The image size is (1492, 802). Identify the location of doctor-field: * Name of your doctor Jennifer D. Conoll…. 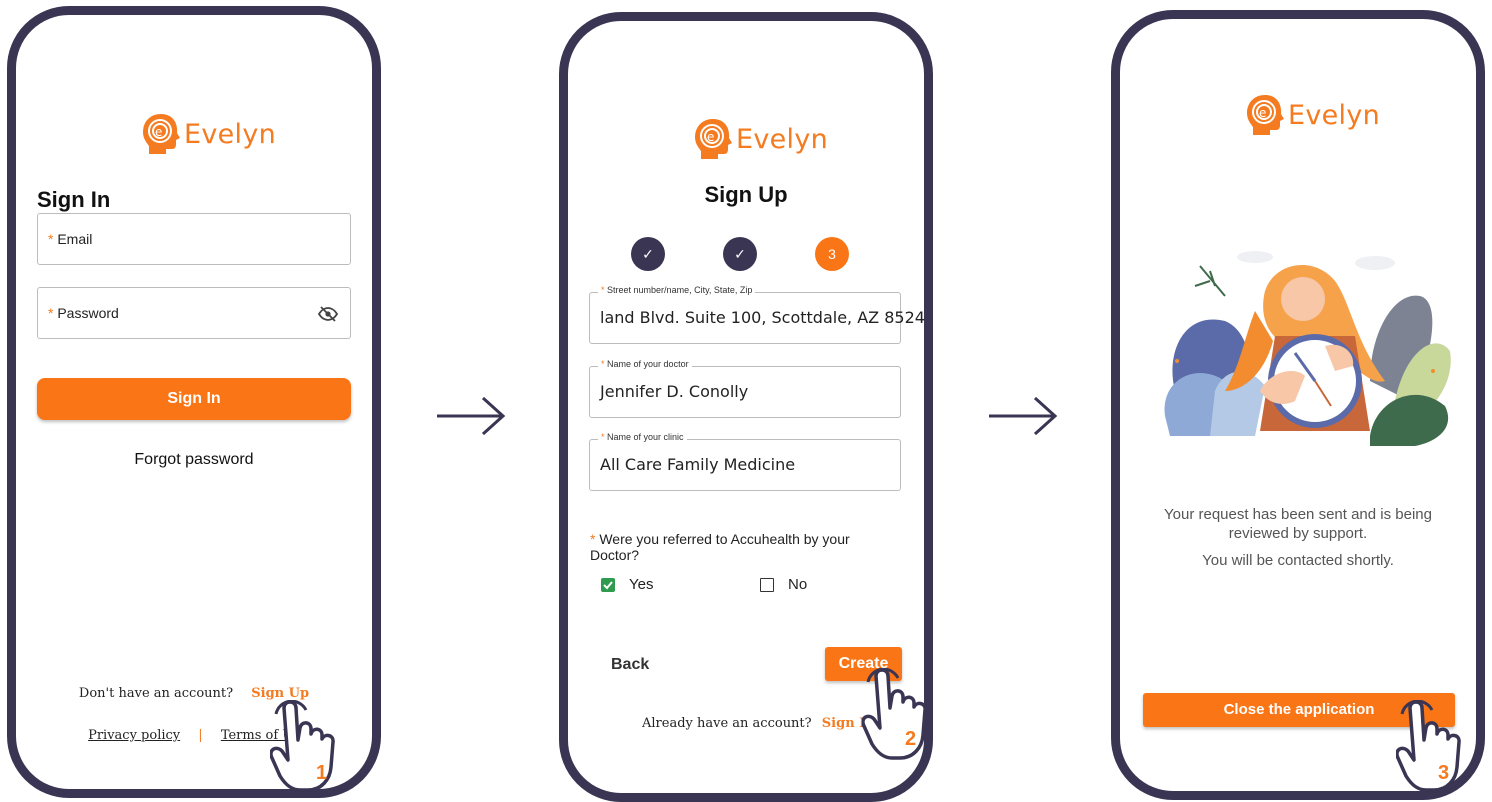
(745, 388).